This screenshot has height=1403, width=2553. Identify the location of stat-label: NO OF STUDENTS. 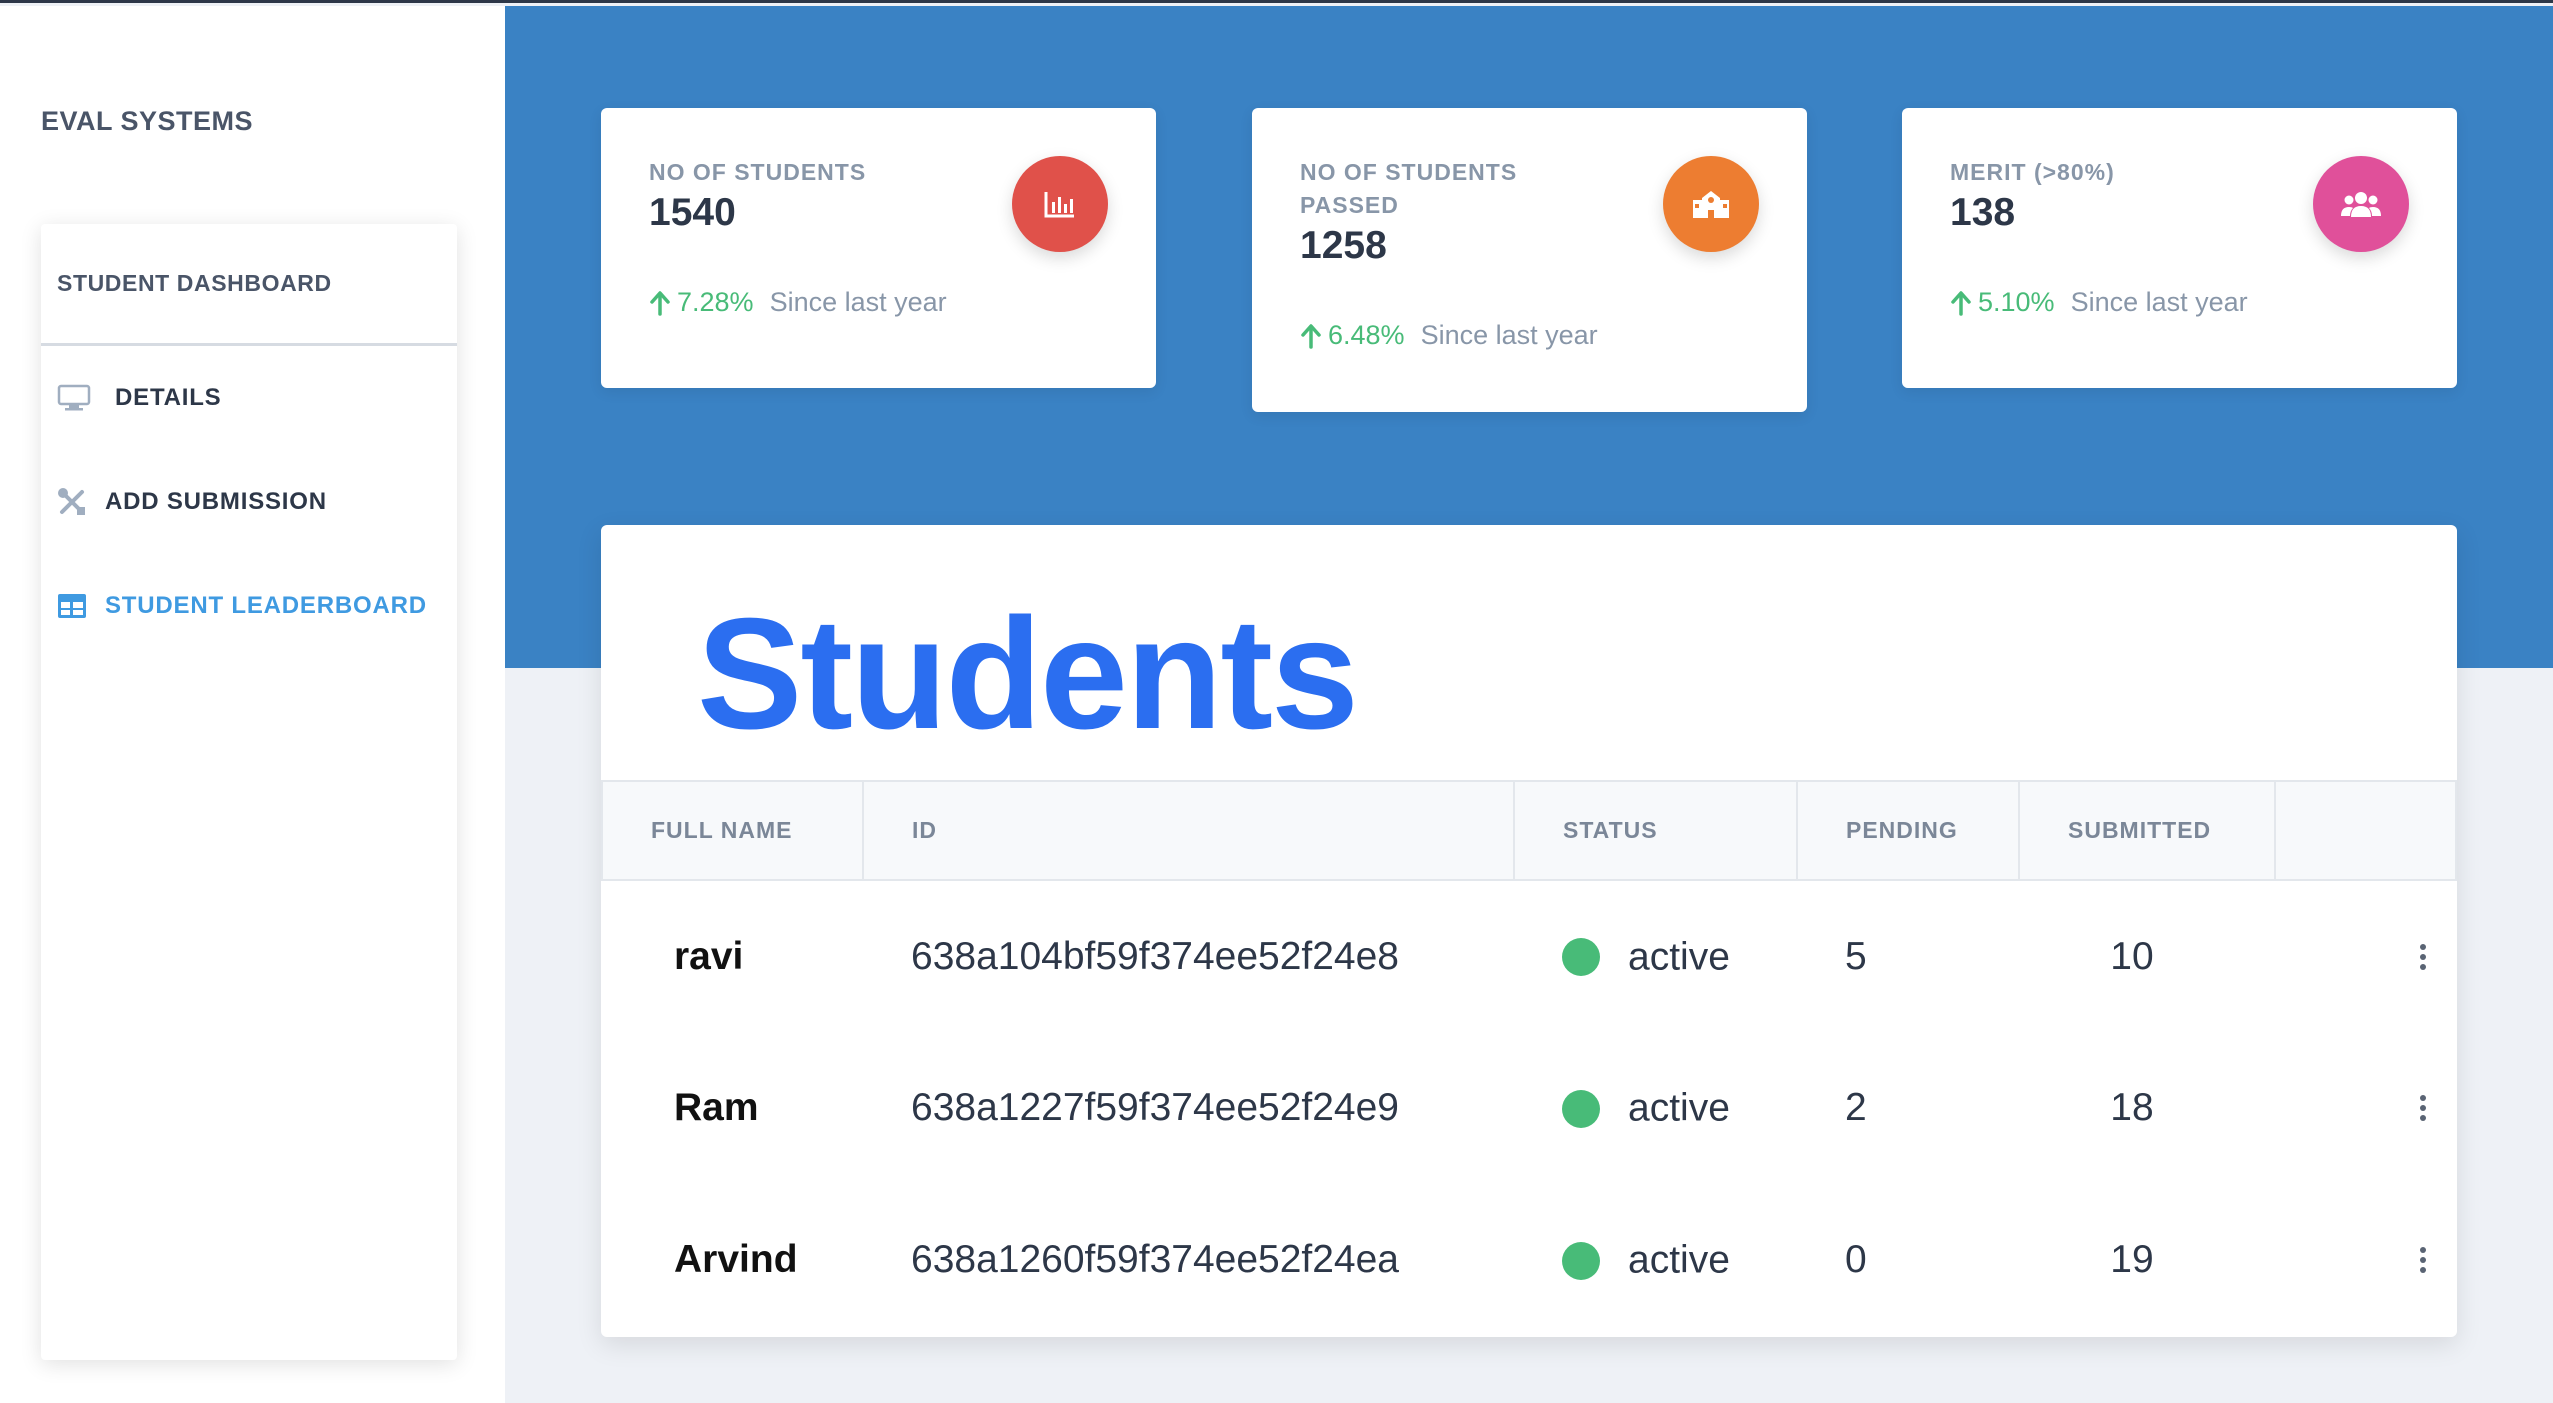
(758, 172).